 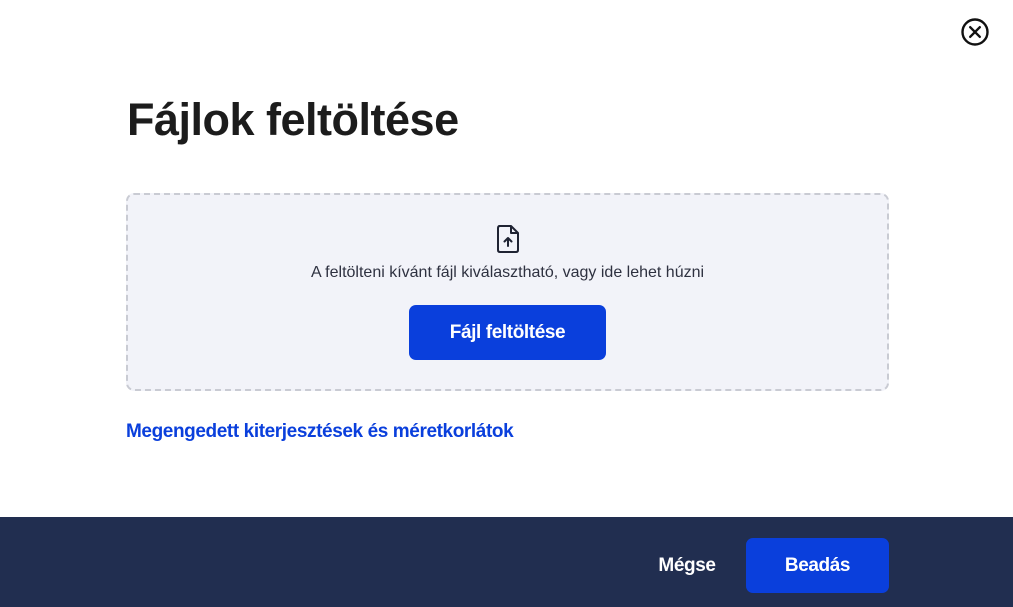 What do you see at coordinates (507, 332) in the screenshot?
I see `upload-file-button: Fájl feltöltése` at bounding box center [507, 332].